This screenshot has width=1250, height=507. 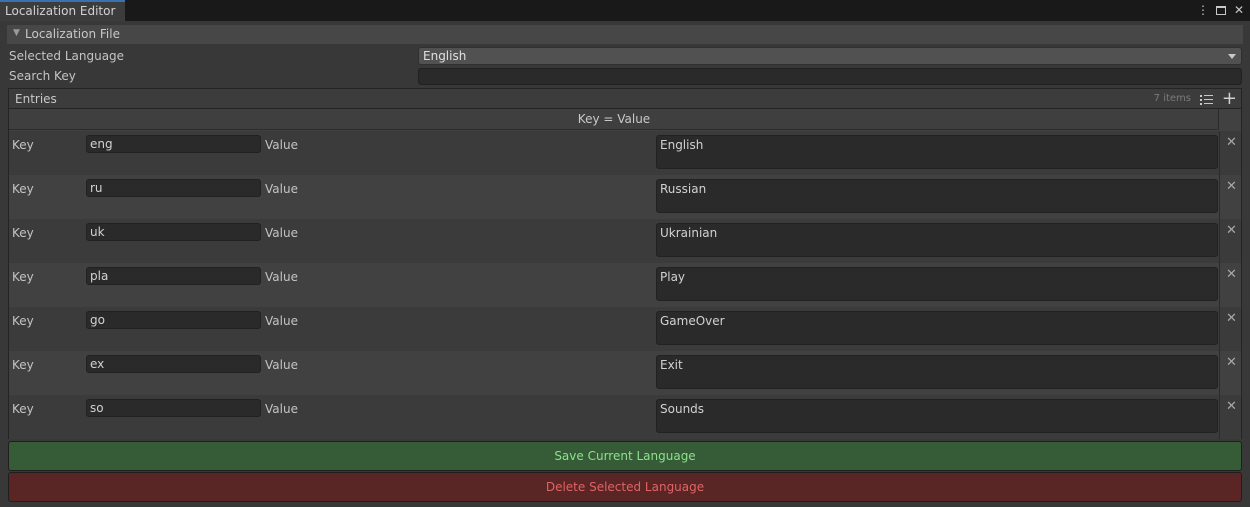 What do you see at coordinates (625, 285) in the screenshot?
I see `entry-row: Key pla Value Play ✕` at bounding box center [625, 285].